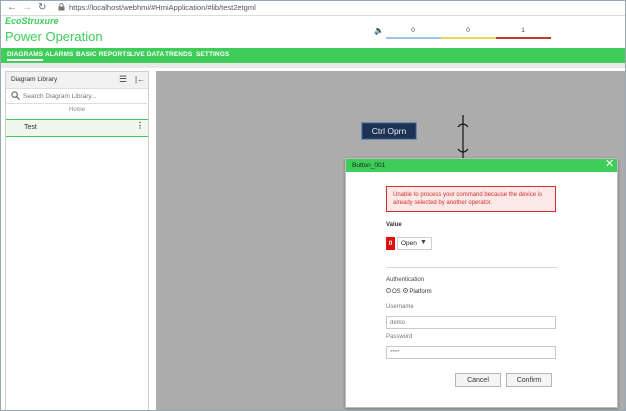 The height and width of the screenshot is (411, 626). Describe the element at coordinates (77, 110) in the screenshot. I see `breadcrumb-home: Home` at that location.